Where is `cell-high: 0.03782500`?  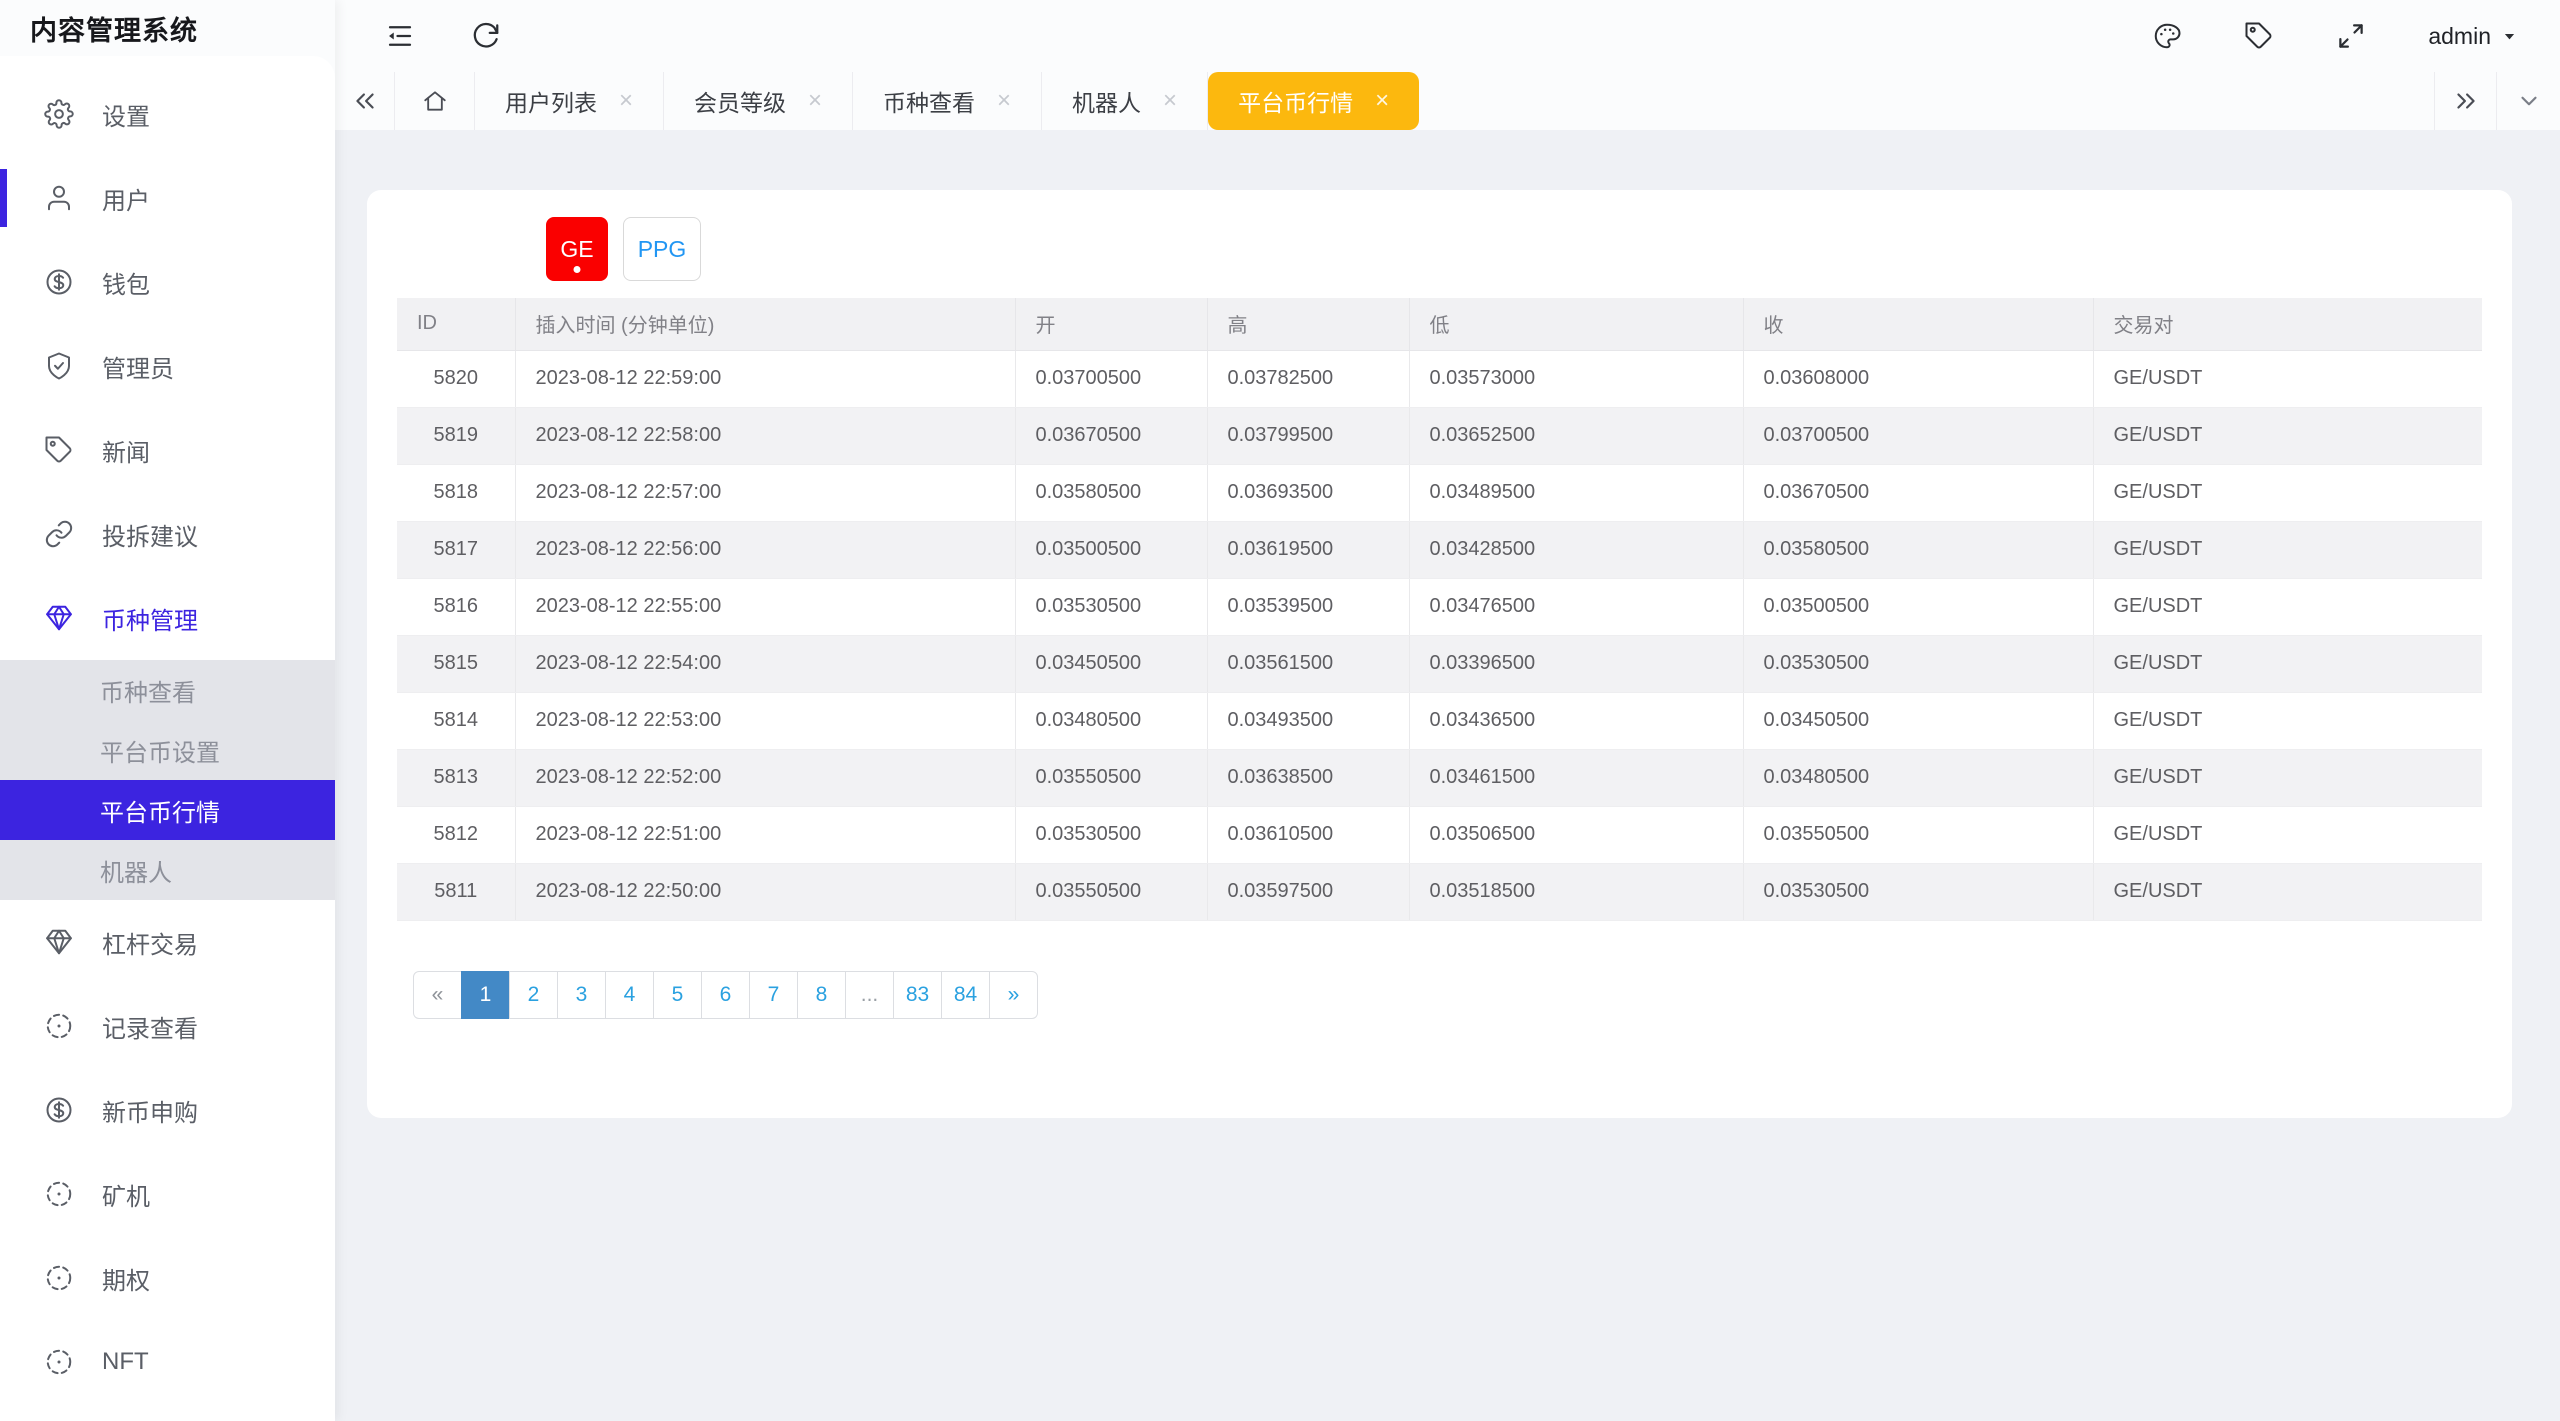
cell-high: 0.03782500 is located at coordinates (1308, 379).